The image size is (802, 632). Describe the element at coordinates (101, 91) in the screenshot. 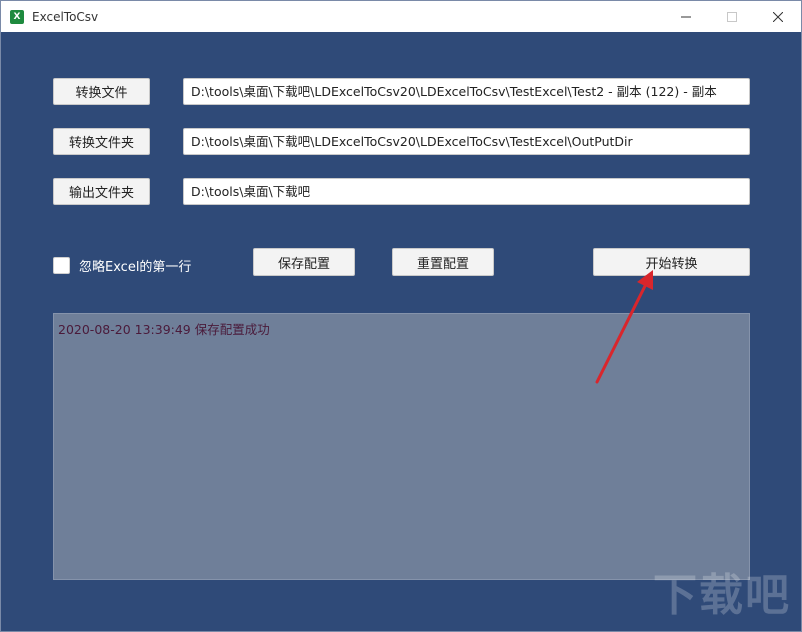

I see `convert-file-button: 转换文件` at that location.